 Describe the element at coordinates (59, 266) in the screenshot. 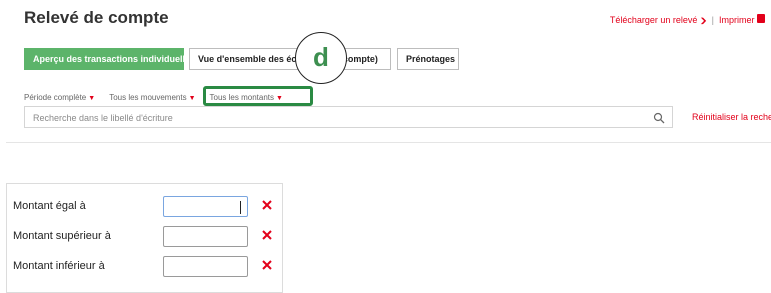

I see `amount-lower-label: Montant inférieur à` at that location.